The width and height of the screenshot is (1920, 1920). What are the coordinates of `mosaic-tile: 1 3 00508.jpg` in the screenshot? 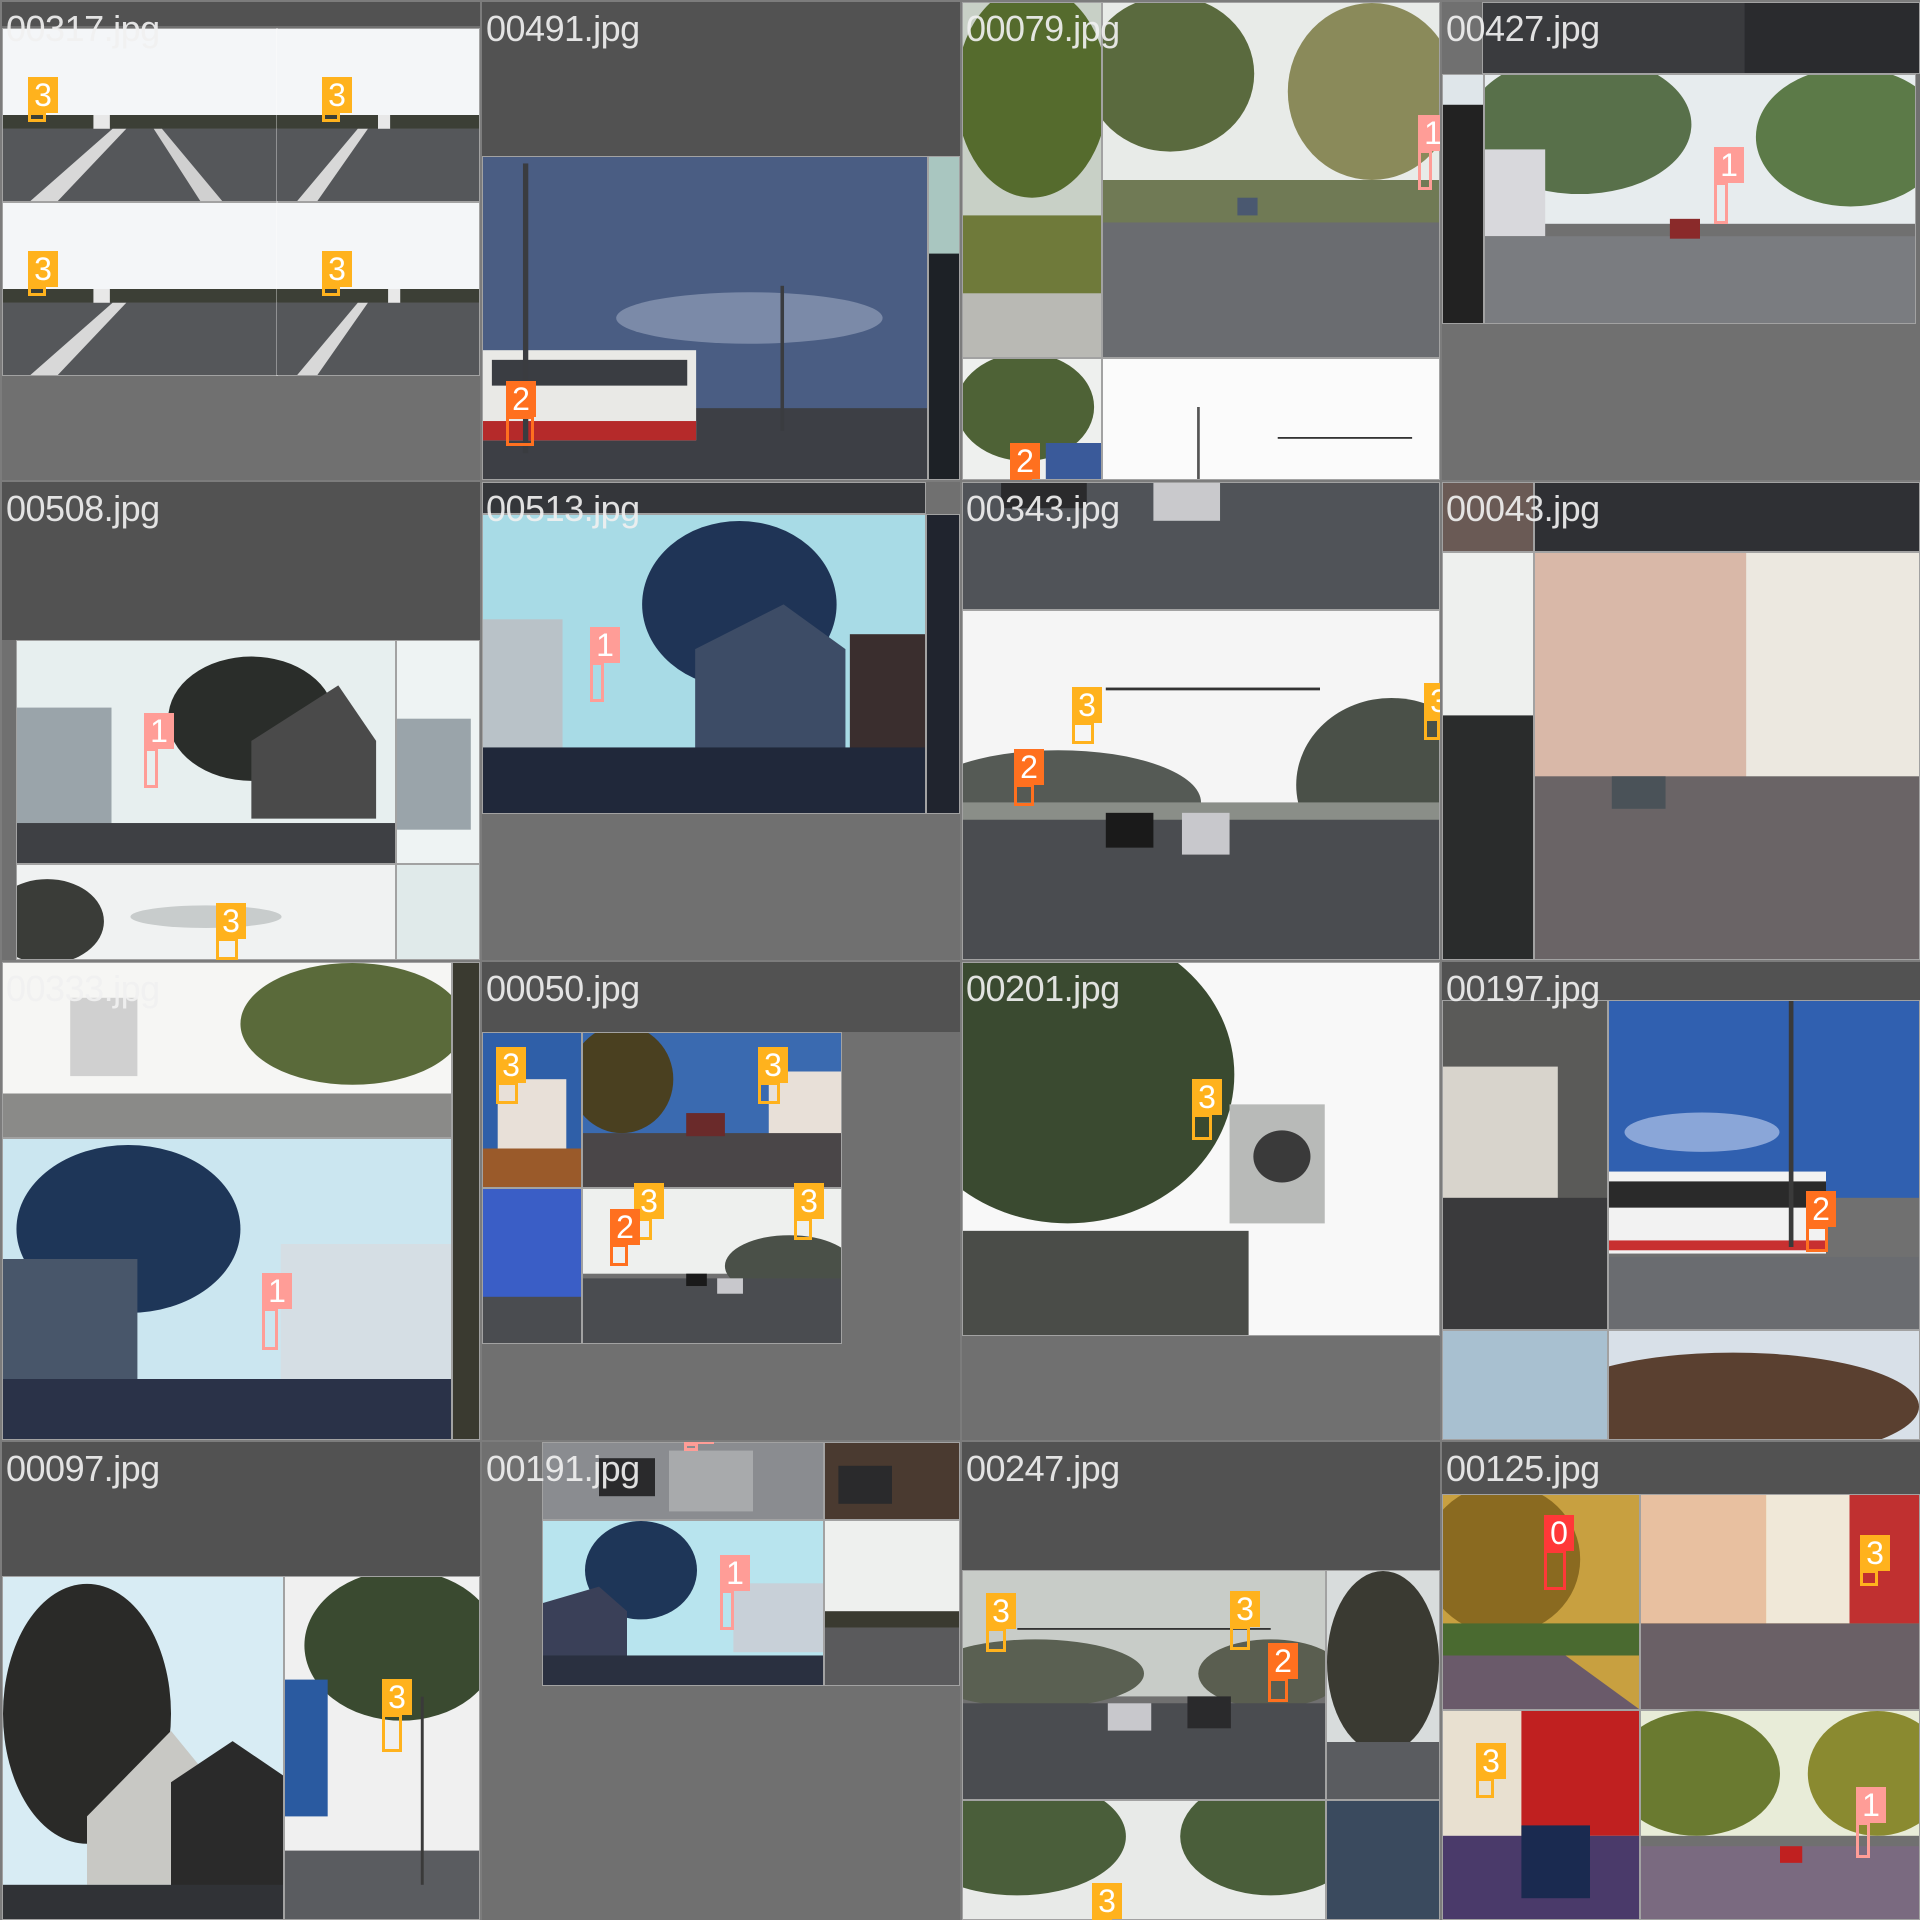 It's located at (241, 721).